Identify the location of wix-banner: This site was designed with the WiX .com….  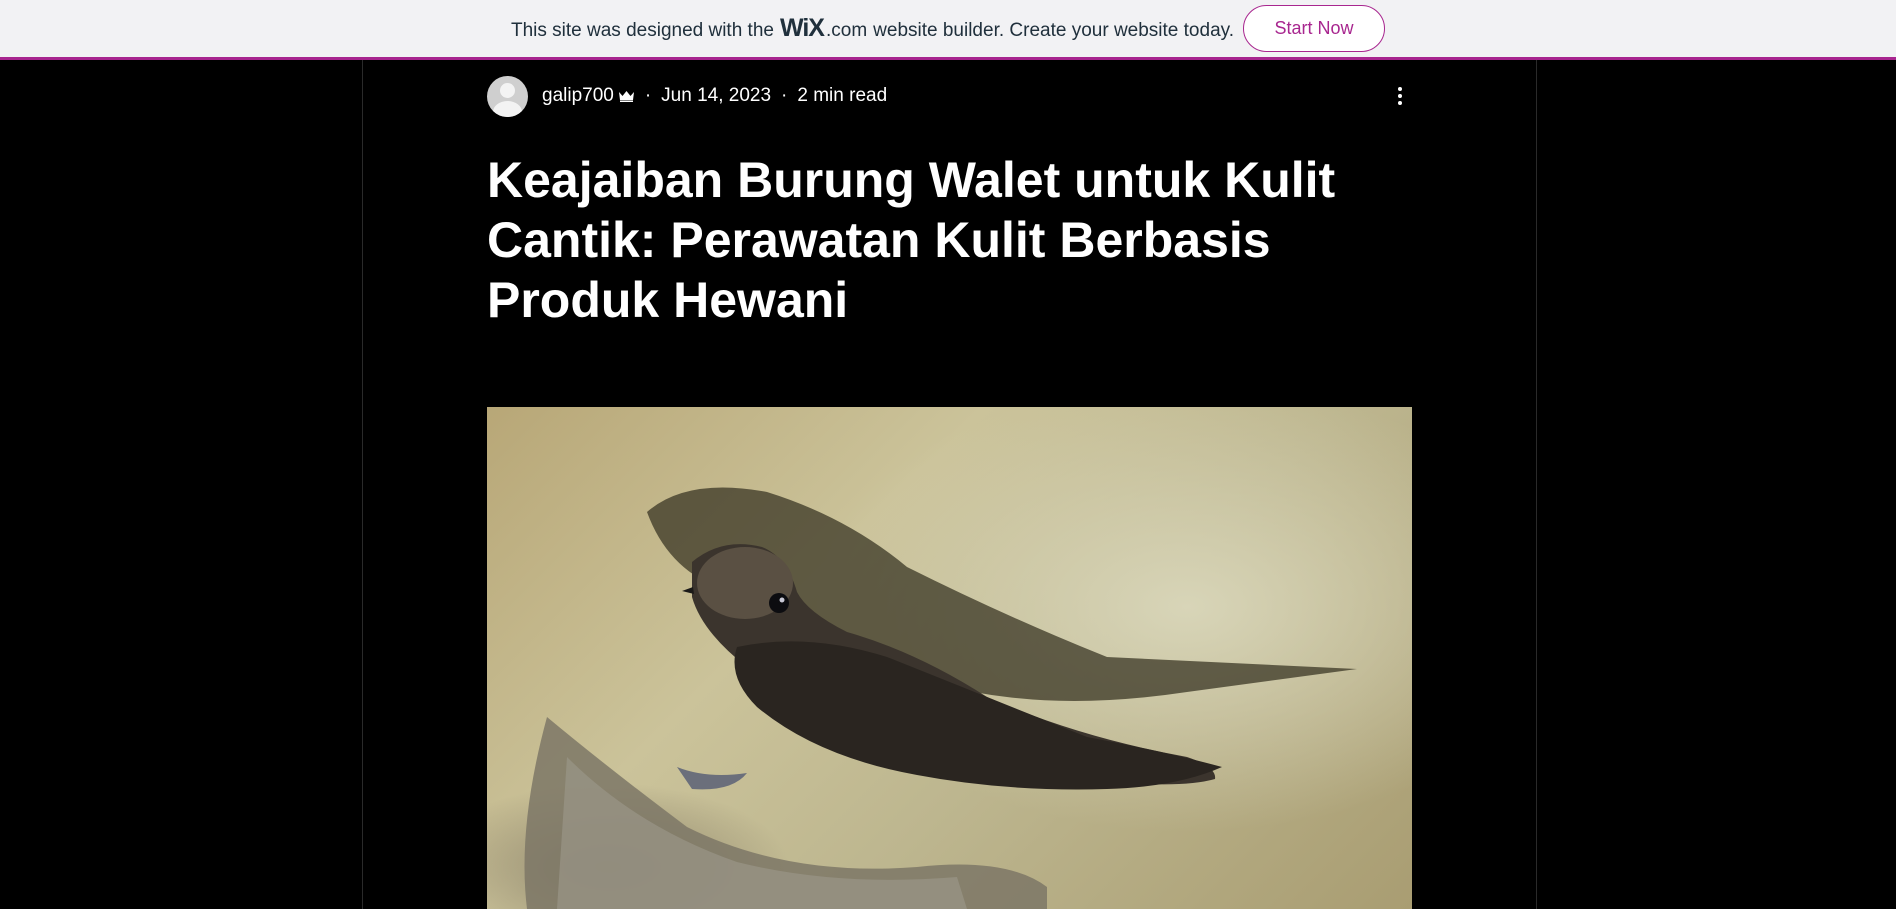
(948, 30).